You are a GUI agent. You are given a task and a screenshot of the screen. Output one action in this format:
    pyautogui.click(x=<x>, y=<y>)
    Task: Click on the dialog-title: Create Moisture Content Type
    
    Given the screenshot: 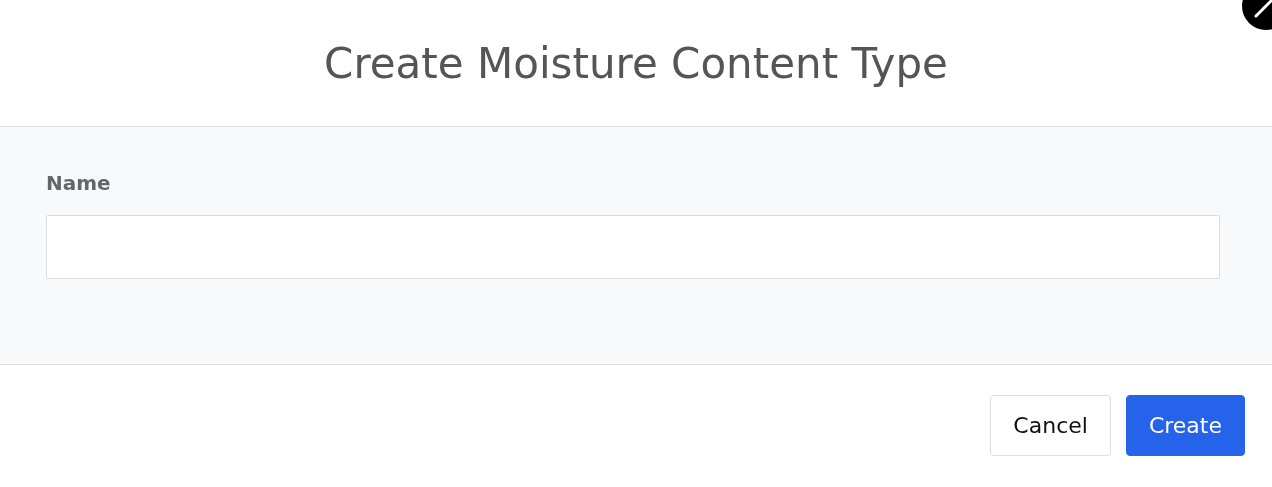 What is the action you would take?
    pyautogui.click(x=636, y=63)
    